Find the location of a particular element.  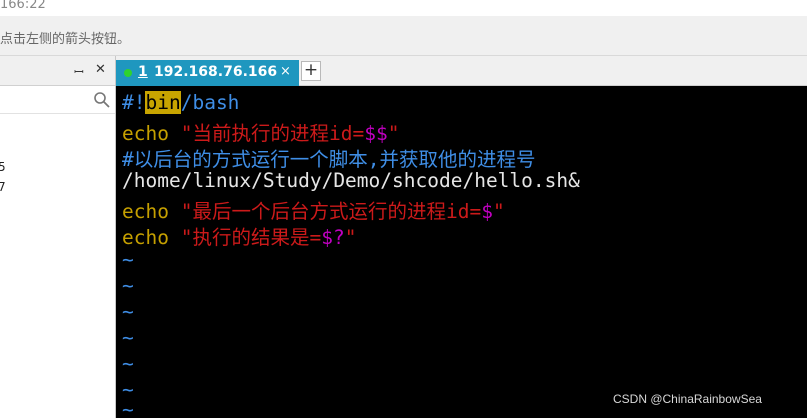

editor-line-6: echo "执行的结果是=$?" is located at coordinates (239, 235).